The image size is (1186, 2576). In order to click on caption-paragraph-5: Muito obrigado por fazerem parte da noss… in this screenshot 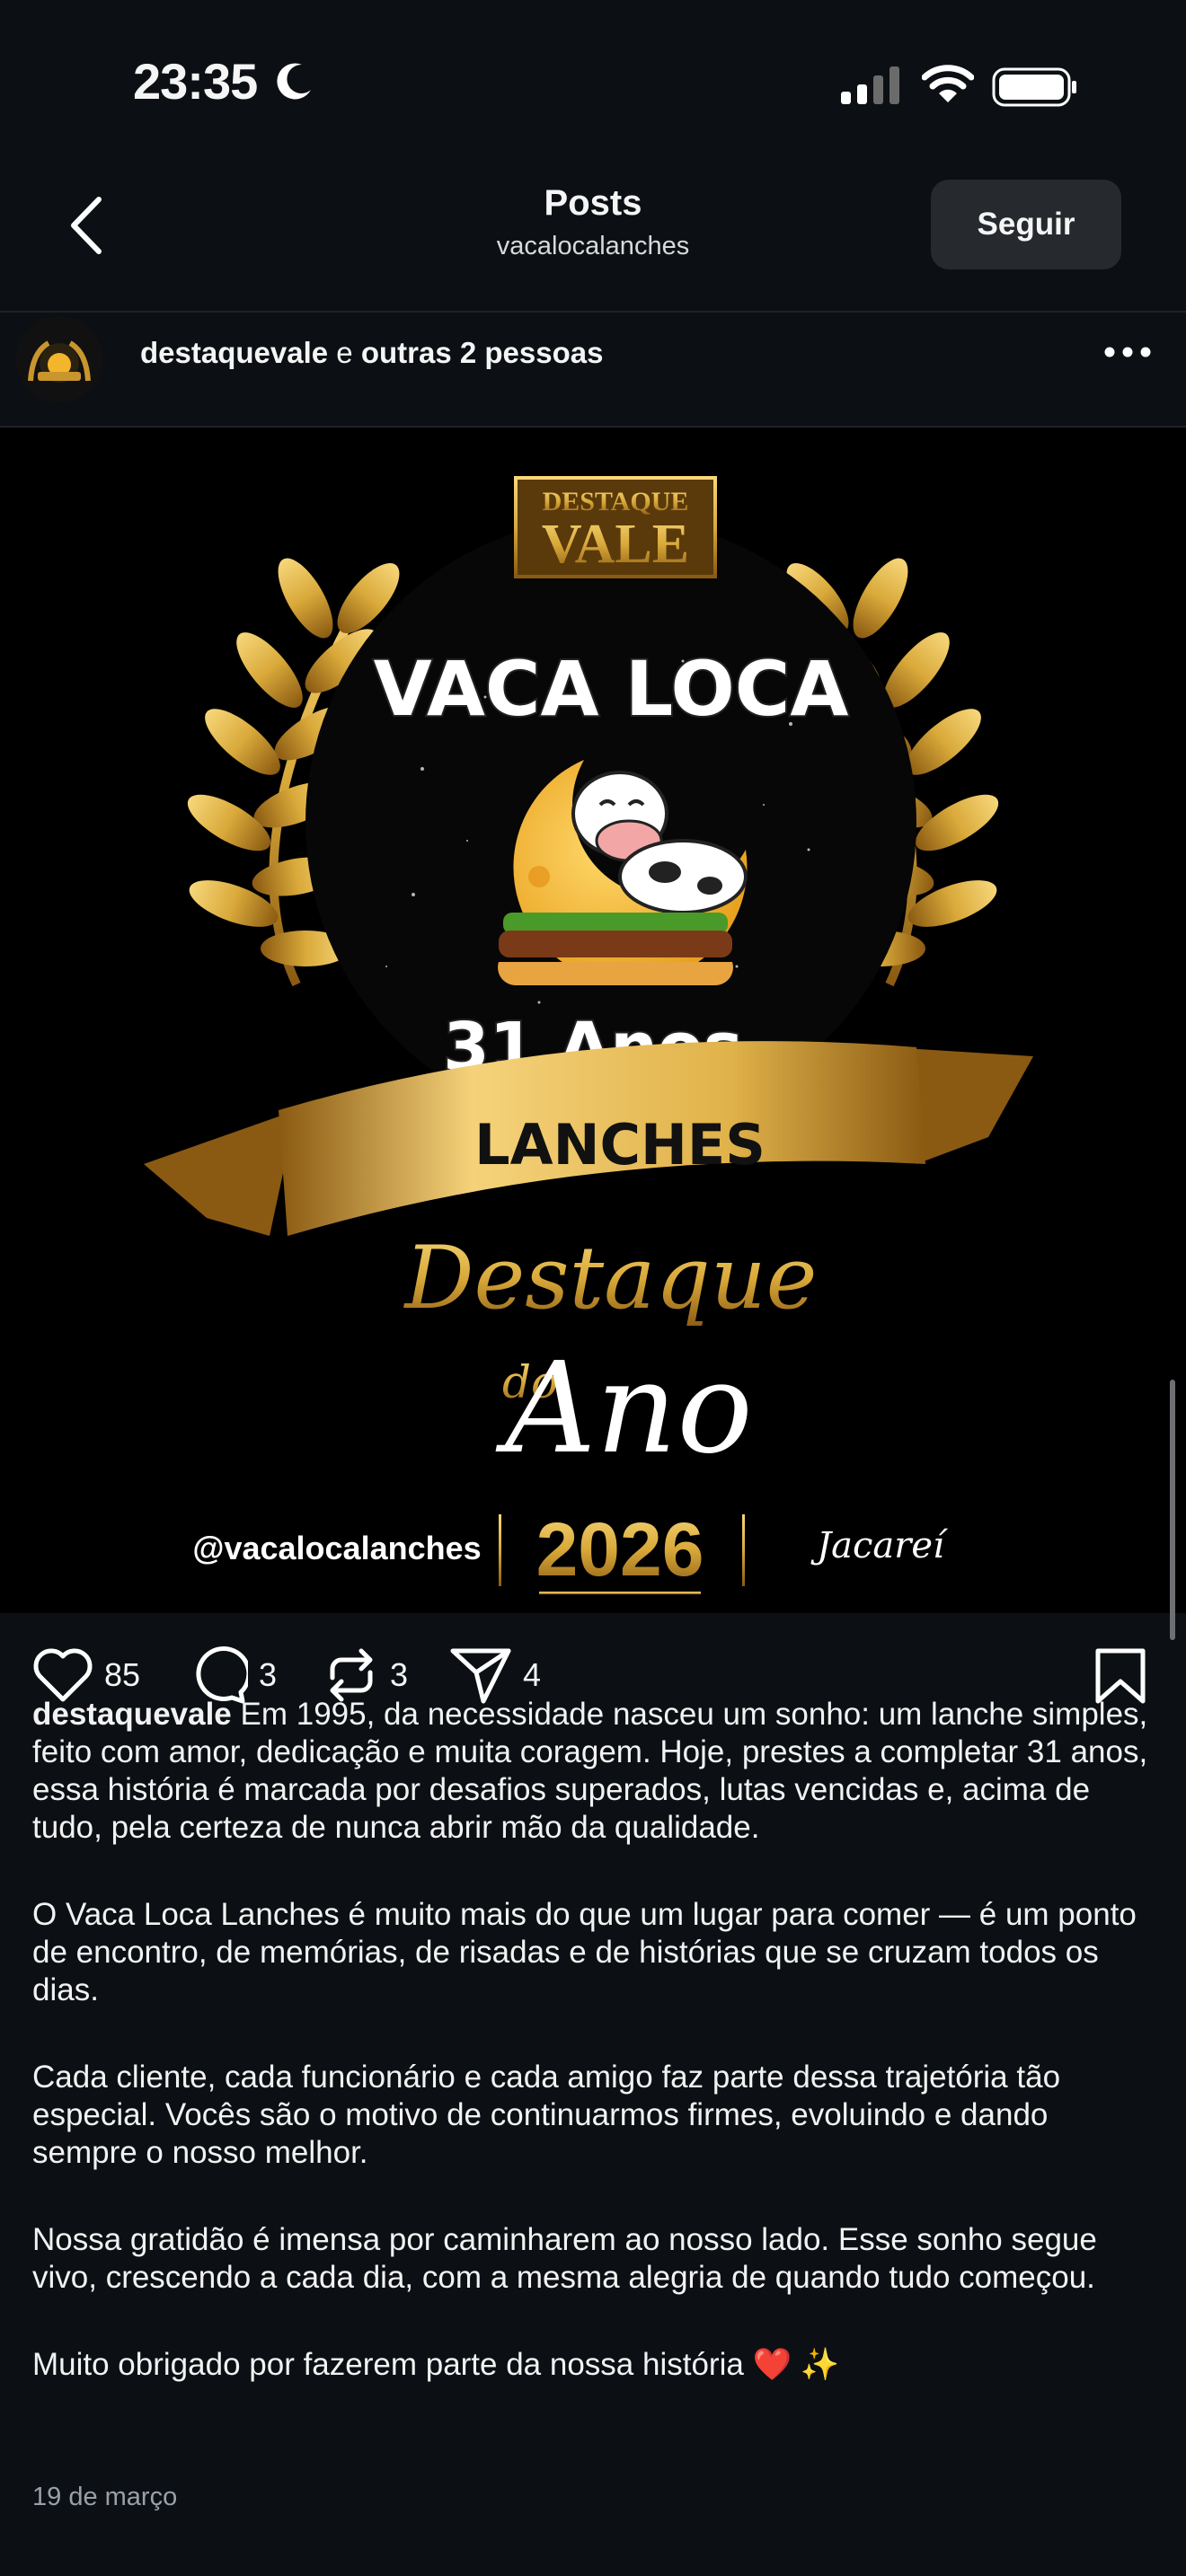, I will do `click(436, 2364)`.